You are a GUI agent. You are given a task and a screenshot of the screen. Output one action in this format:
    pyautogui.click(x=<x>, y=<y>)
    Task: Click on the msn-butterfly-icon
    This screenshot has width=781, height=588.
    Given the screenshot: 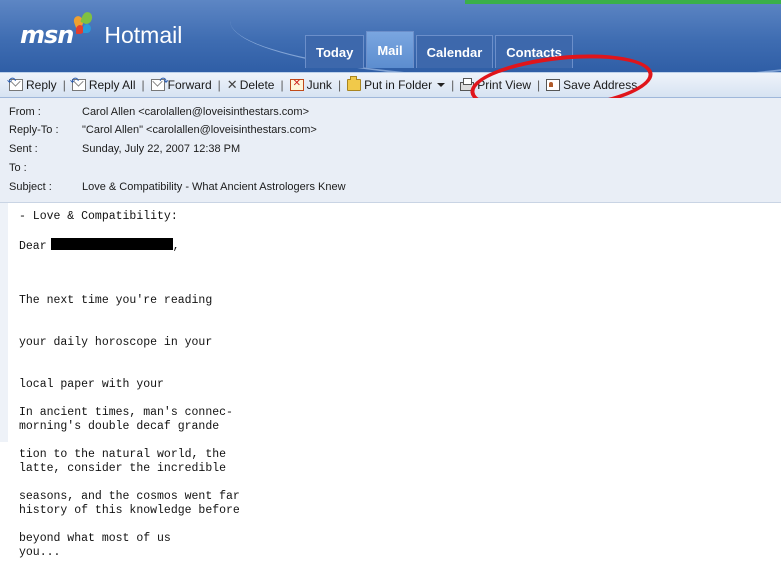 What is the action you would take?
    pyautogui.click(x=84, y=24)
    